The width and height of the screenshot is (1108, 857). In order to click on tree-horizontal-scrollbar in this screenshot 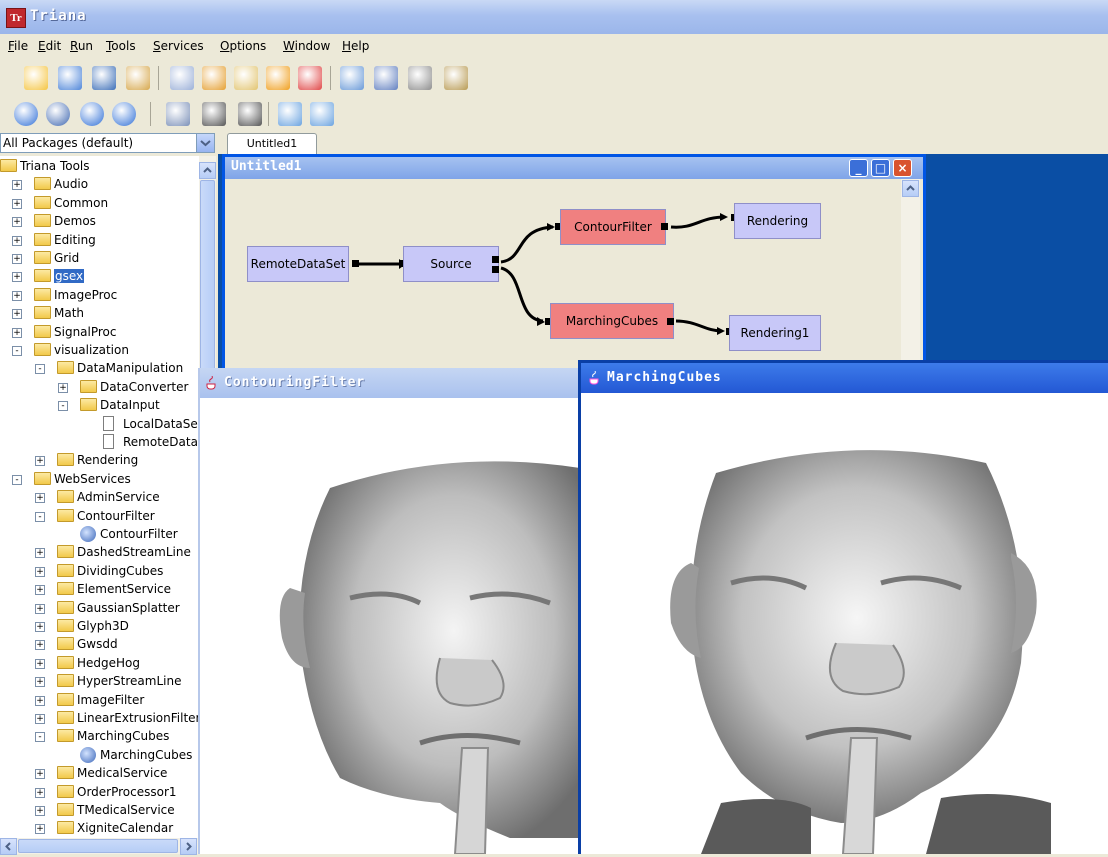, I will do `click(108, 846)`.